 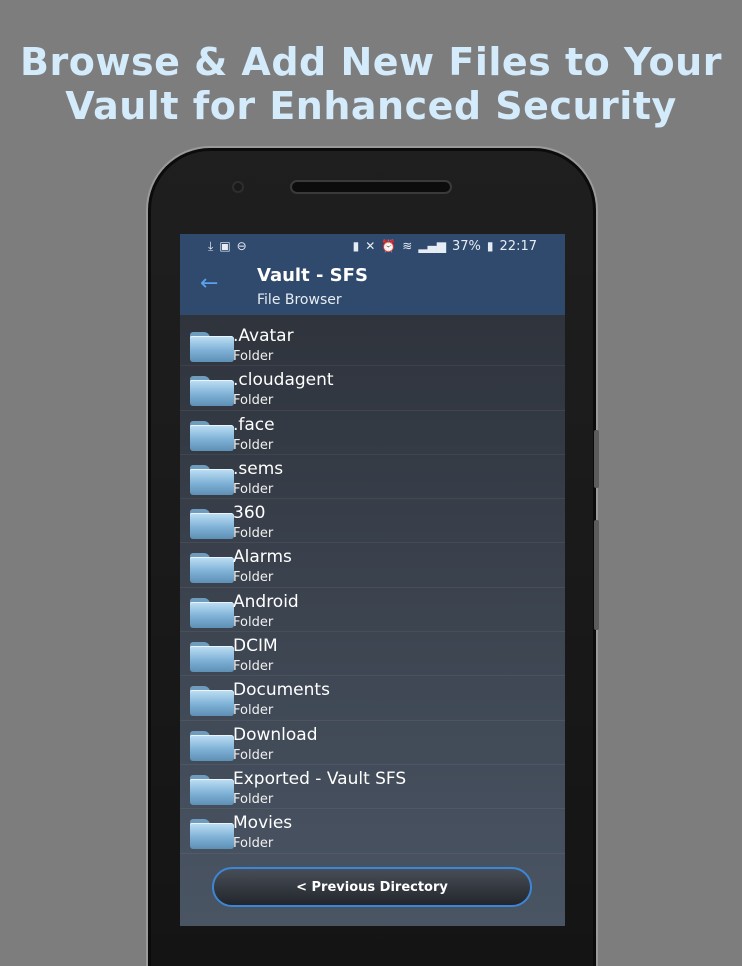 What do you see at coordinates (372, 286) in the screenshot?
I see `app-toolbar: ← Vault - SFS File Browser` at bounding box center [372, 286].